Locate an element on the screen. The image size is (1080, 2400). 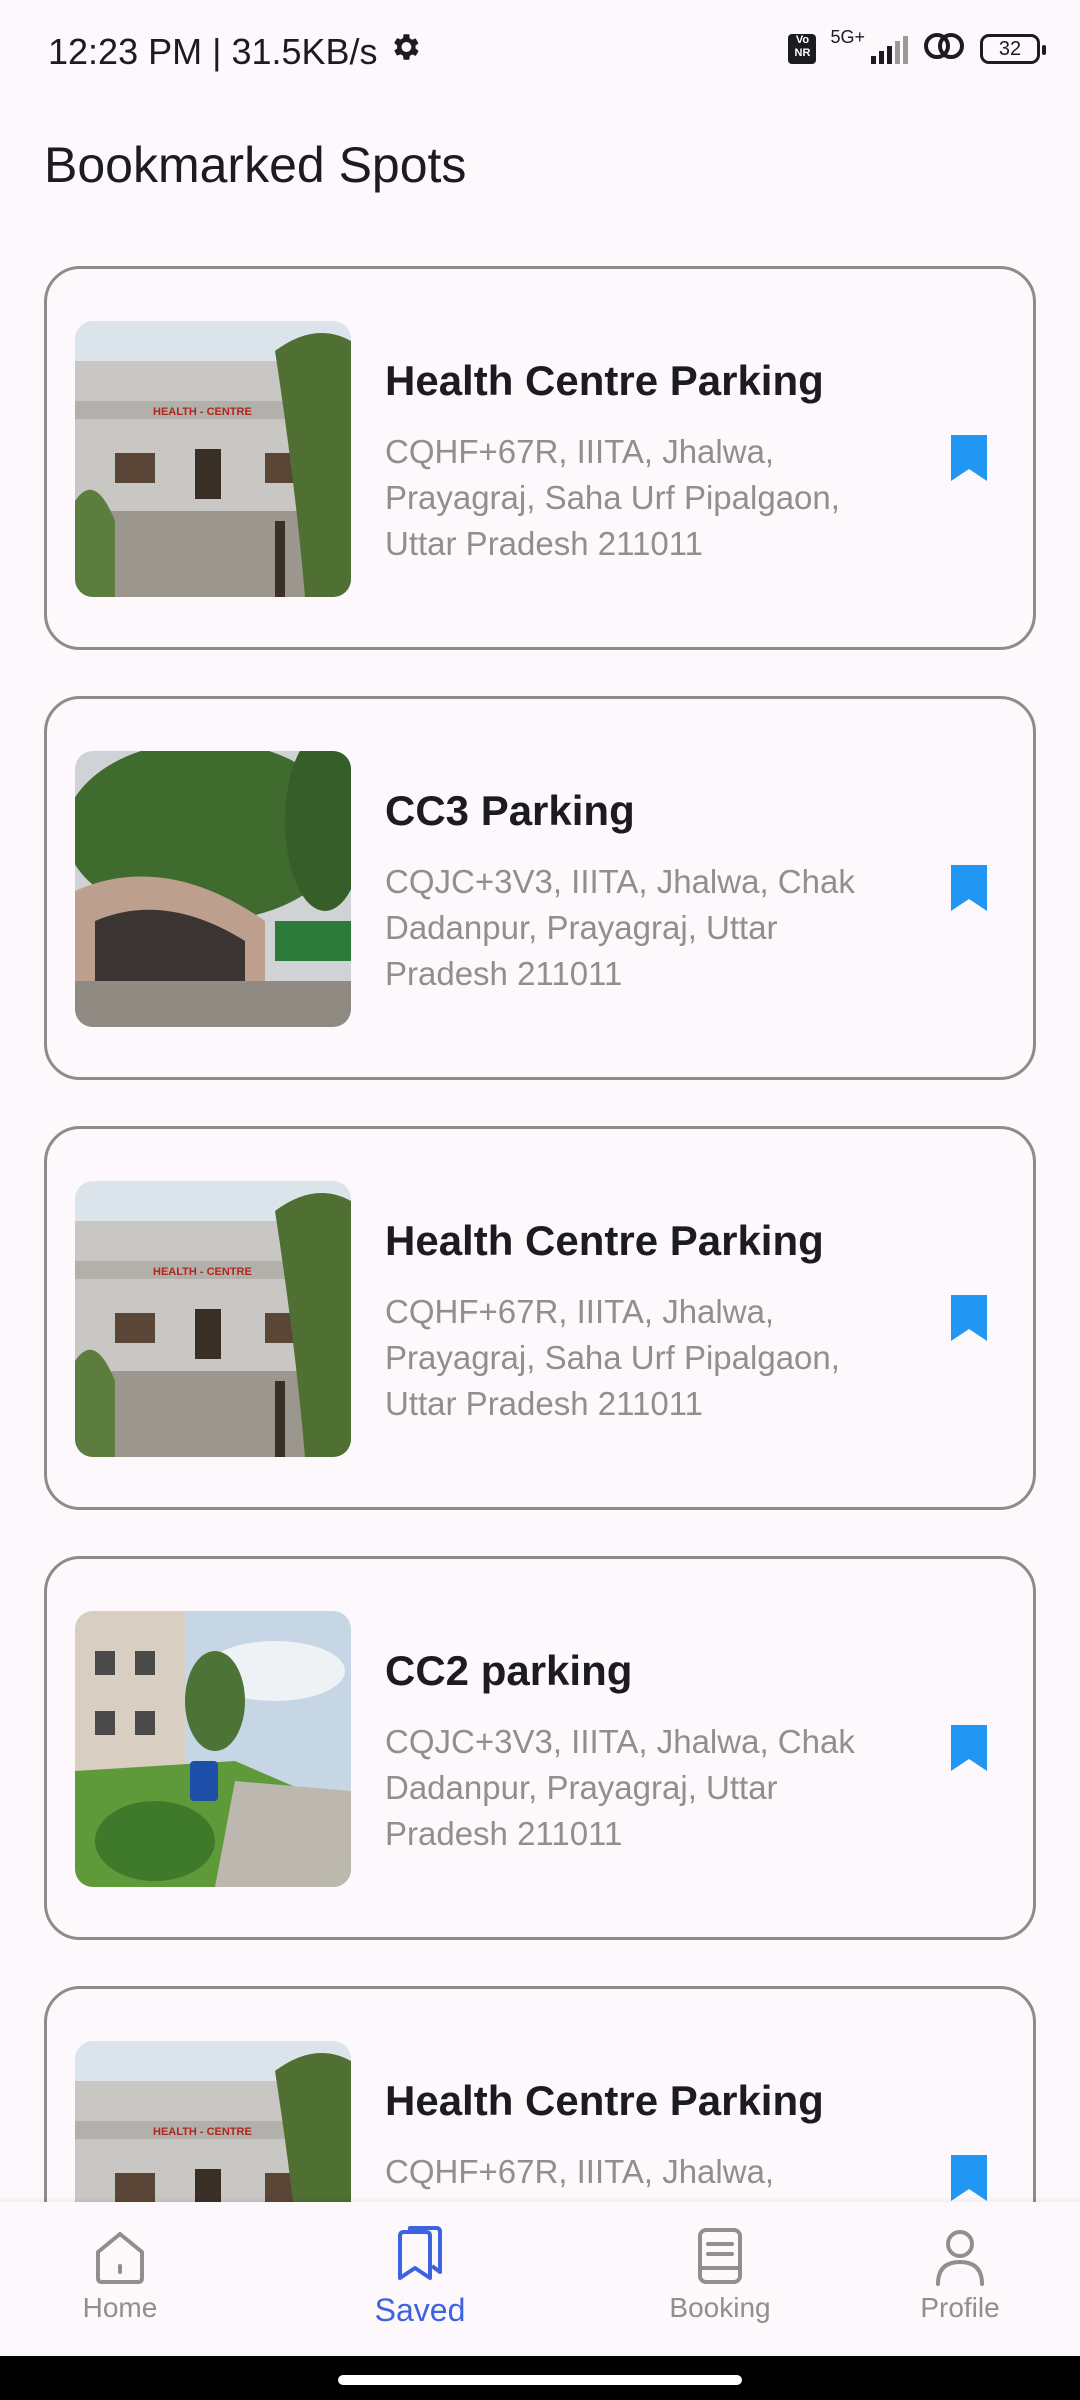
home-icon is located at coordinates (120, 2258).